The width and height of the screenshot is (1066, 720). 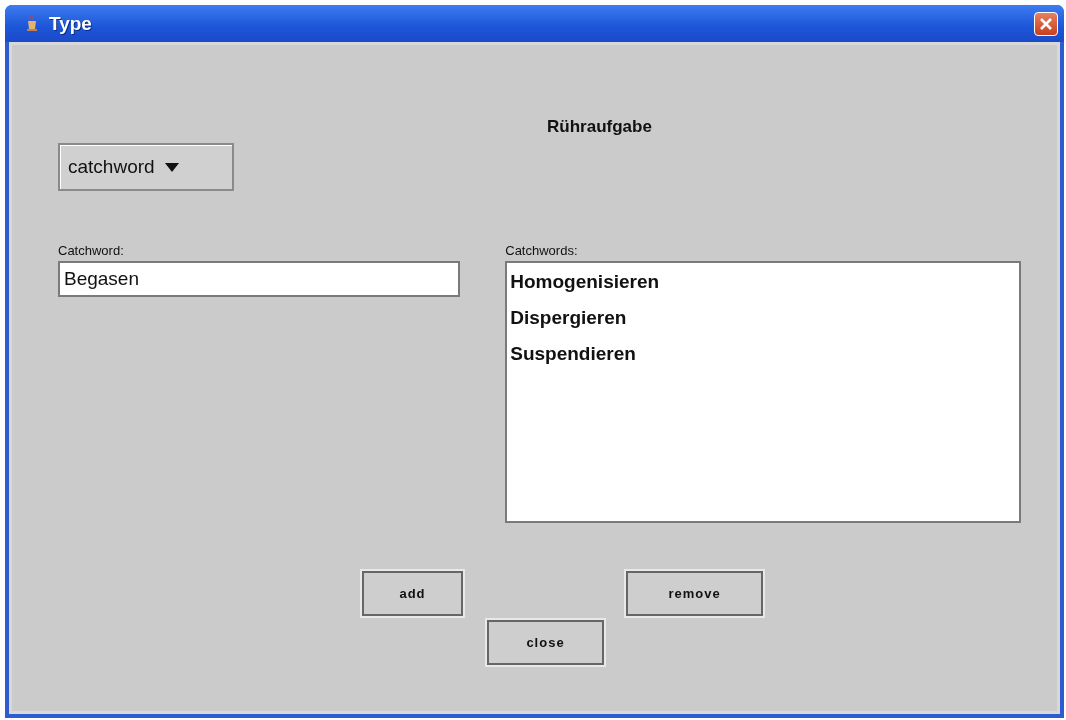 What do you see at coordinates (91, 250) in the screenshot?
I see `field-label: Catchword:` at bounding box center [91, 250].